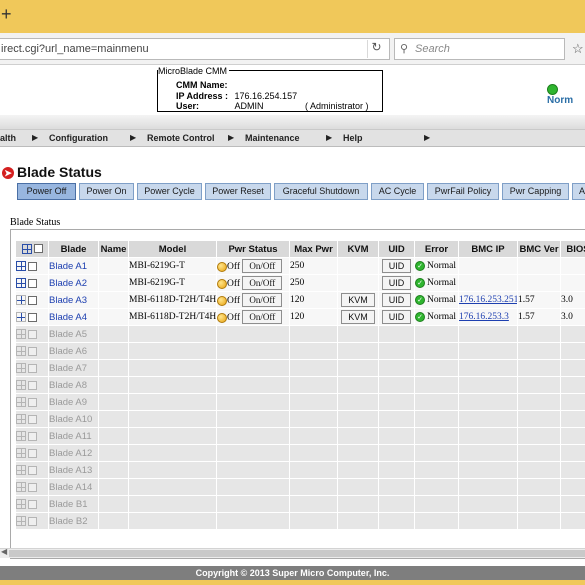  What do you see at coordinates (488, 266) in the screenshot?
I see `bmc-ip` at bounding box center [488, 266].